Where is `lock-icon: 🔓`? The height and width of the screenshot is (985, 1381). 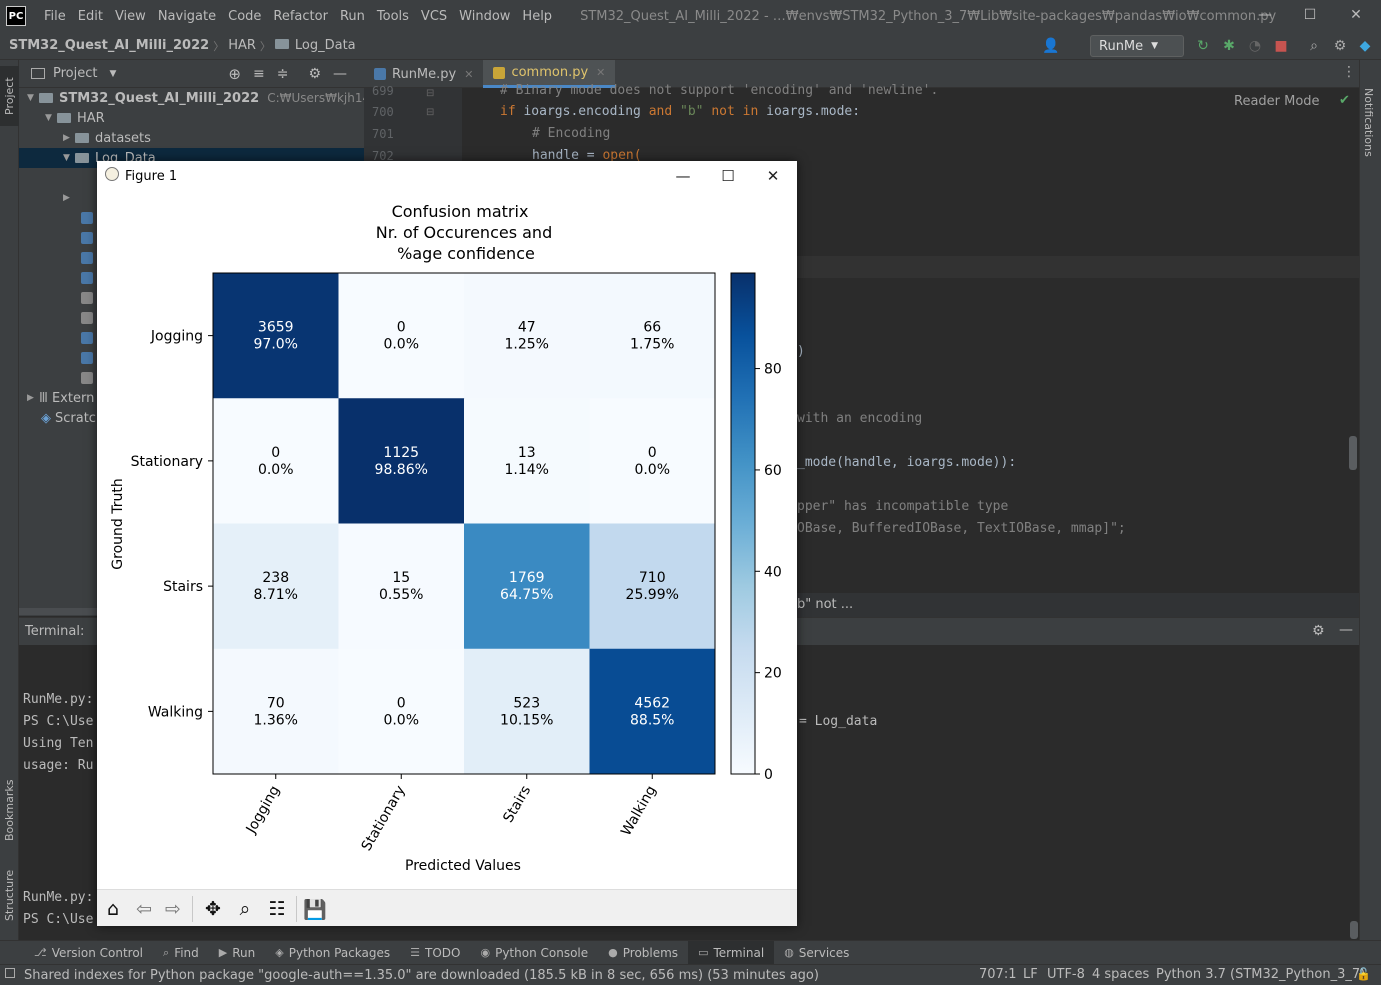 lock-icon: 🔓 is located at coordinates (1363, 974).